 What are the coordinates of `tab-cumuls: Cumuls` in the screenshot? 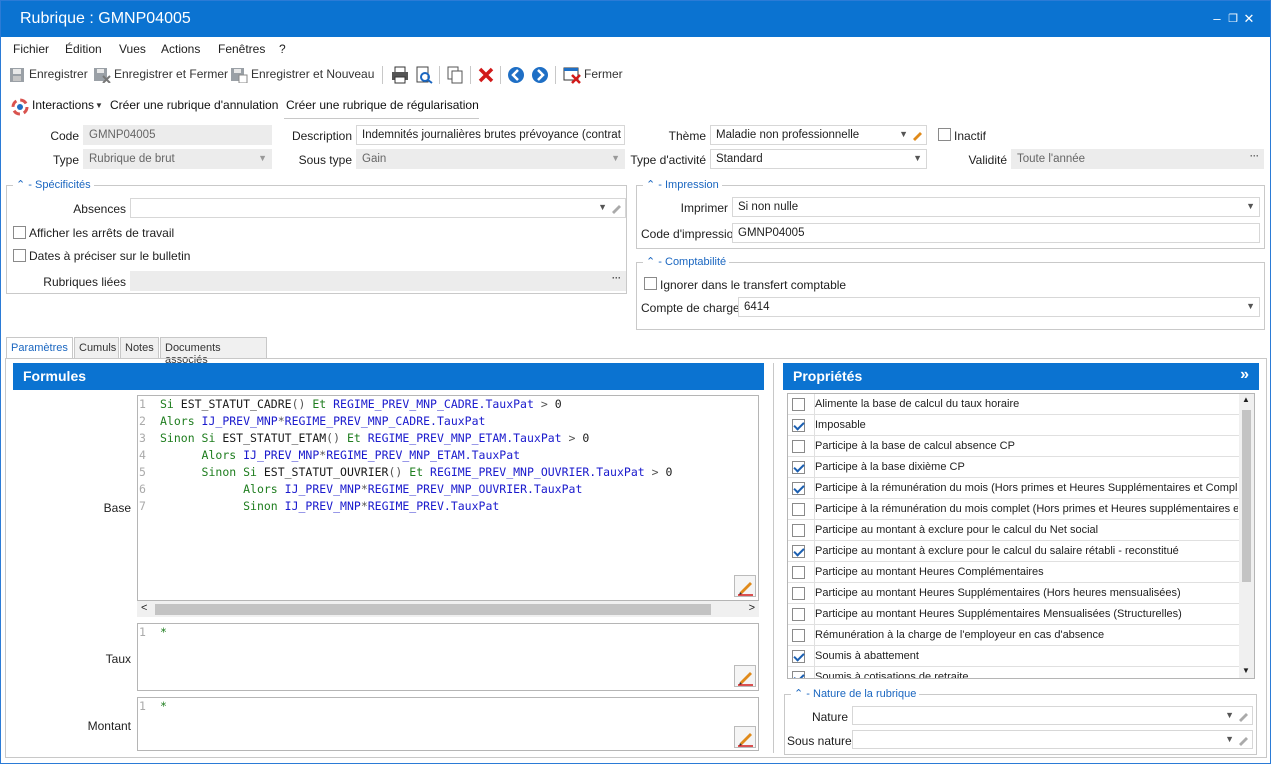 It's located at (96, 348).